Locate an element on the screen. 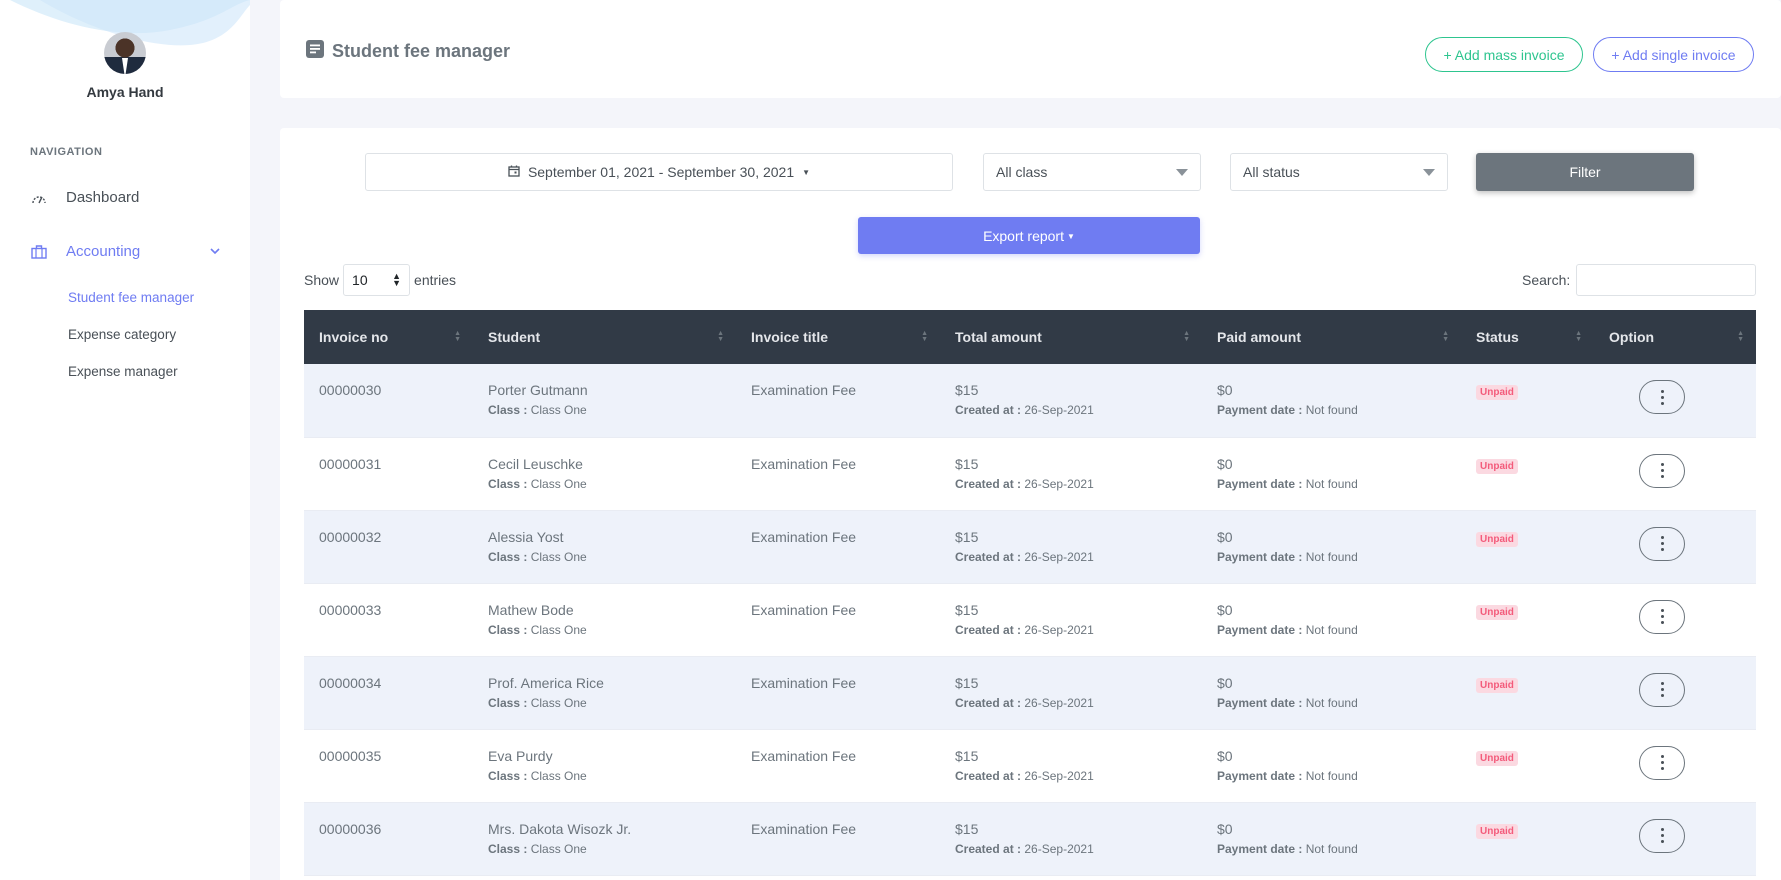 The height and width of the screenshot is (880, 1781). sidebar-subitem-expense-category: Expense category is located at coordinates (122, 334).